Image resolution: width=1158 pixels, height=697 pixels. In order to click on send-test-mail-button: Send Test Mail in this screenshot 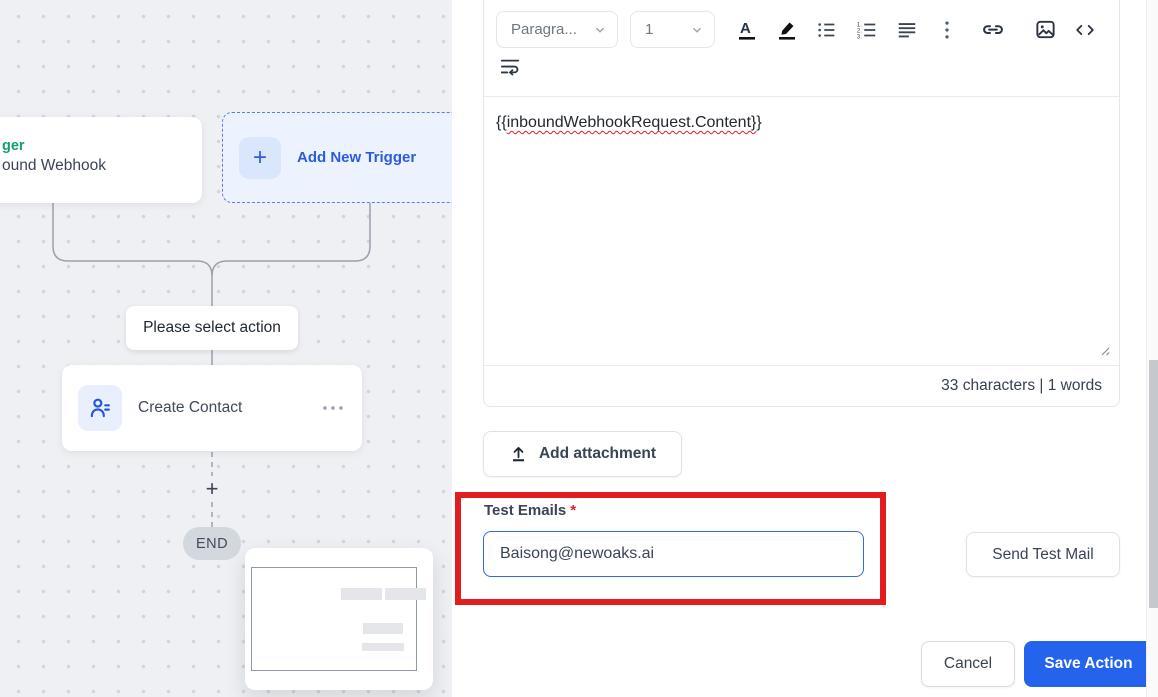, I will do `click(1043, 554)`.